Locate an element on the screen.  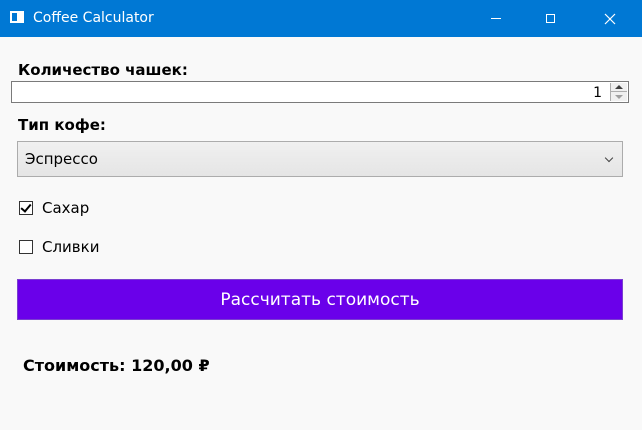
title-bar: Coffee Calculator is located at coordinates (321, 18).